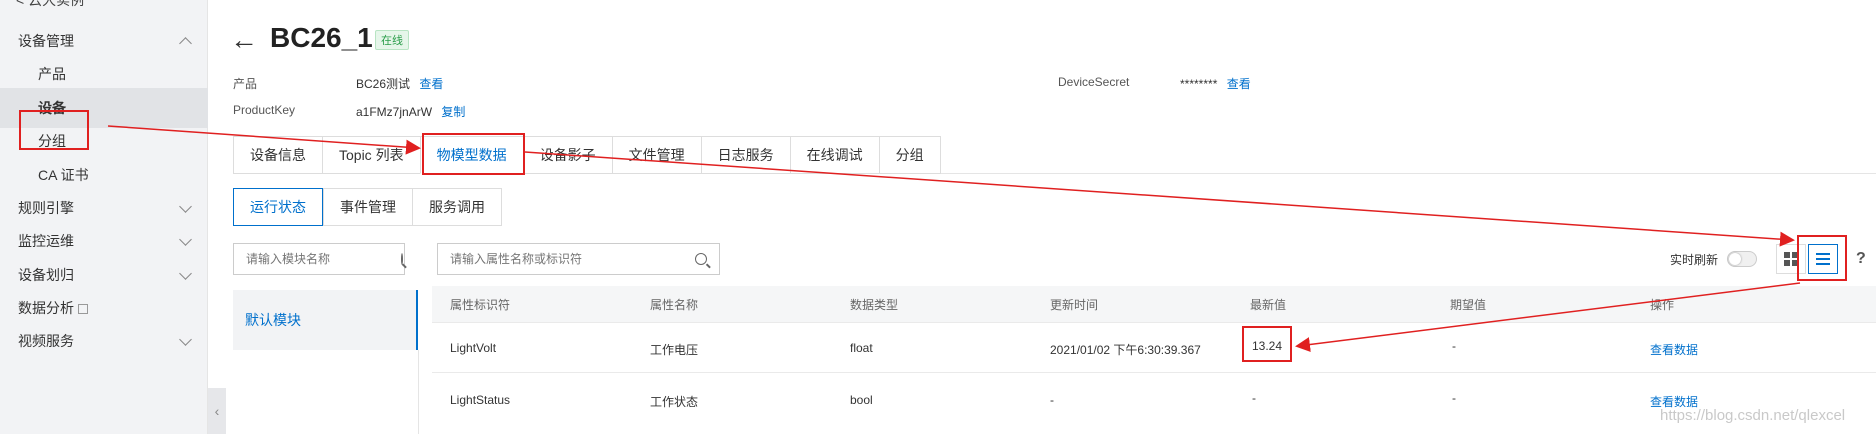 The height and width of the screenshot is (434, 1876). I want to click on product-label: 产品, so click(245, 84).